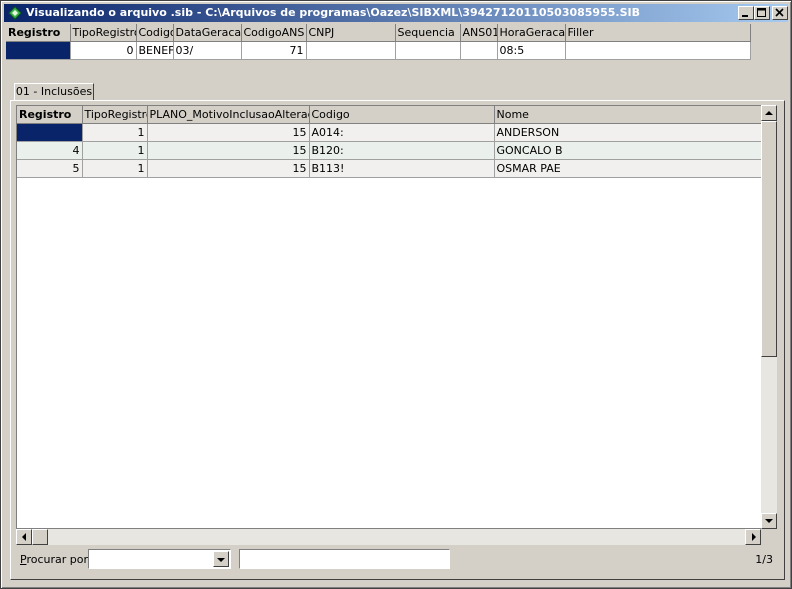  What do you see at coordinates (15, 13) in the screenshot?
I see `app-icon` at bounding box center [15, 13].